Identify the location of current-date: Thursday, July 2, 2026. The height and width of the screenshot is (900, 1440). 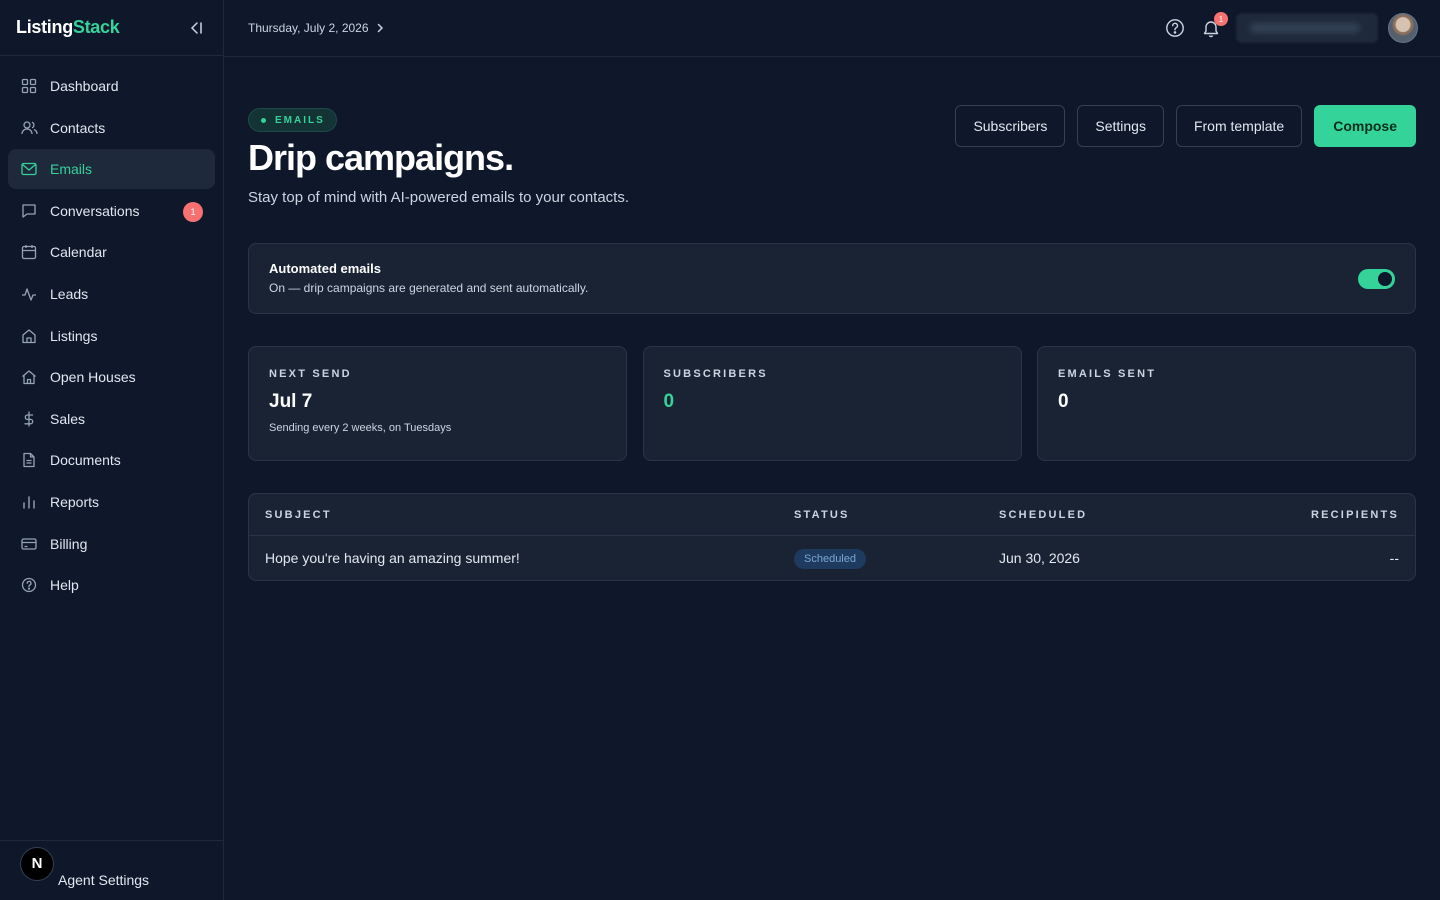
(308, 28).